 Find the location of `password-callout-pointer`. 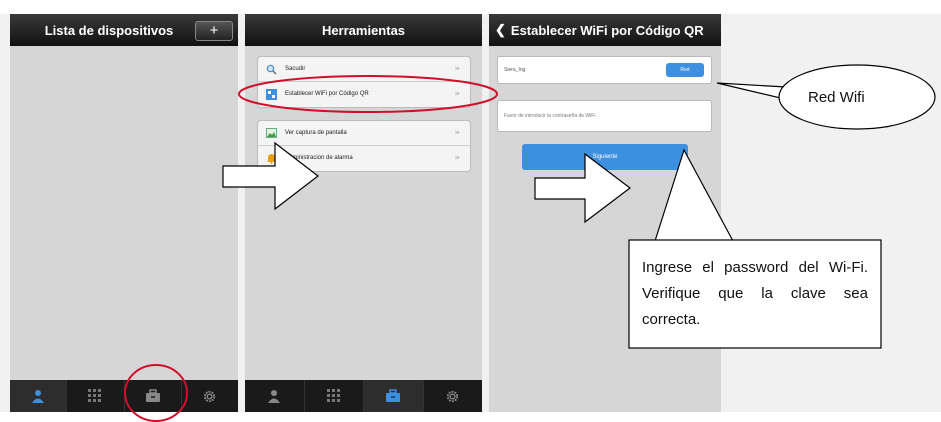

password-callout-pointer is located at coordinates (694, 195).